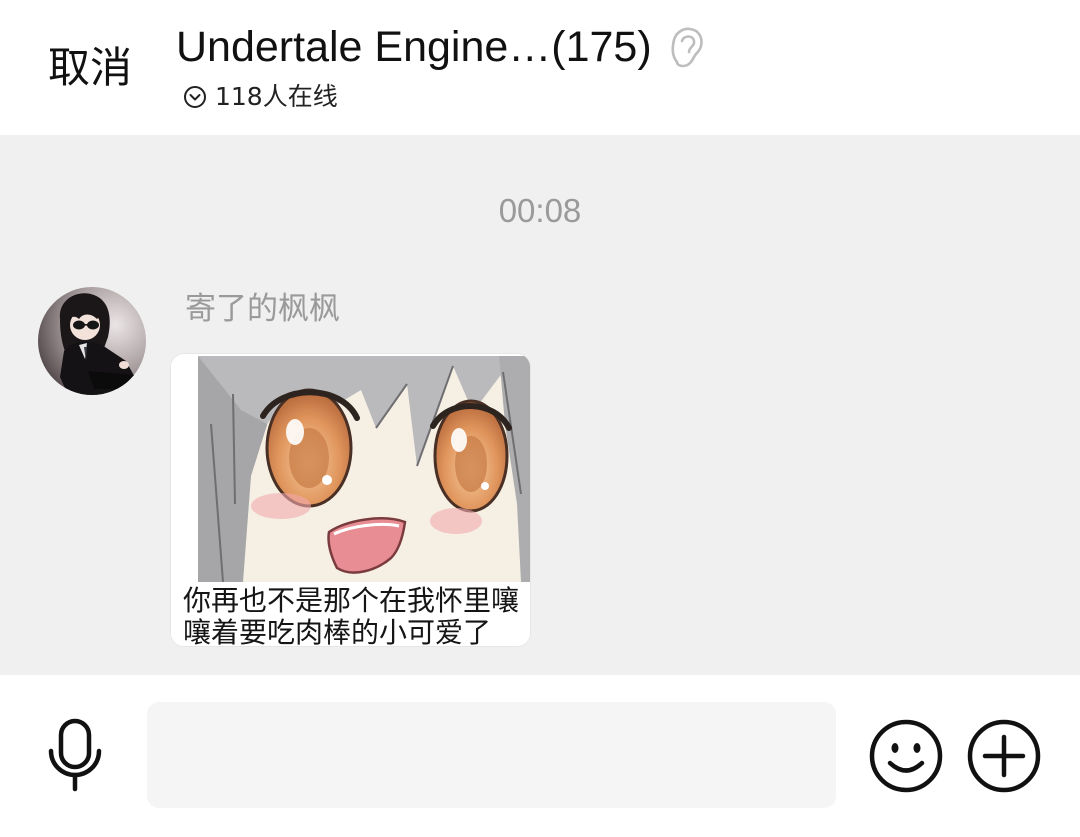 The width and height of the screenshot is (1080, 837). What do you see at coordinates (687, 47) in the screenshot?
I see `ear-icon` at bounding box center [687, 47].